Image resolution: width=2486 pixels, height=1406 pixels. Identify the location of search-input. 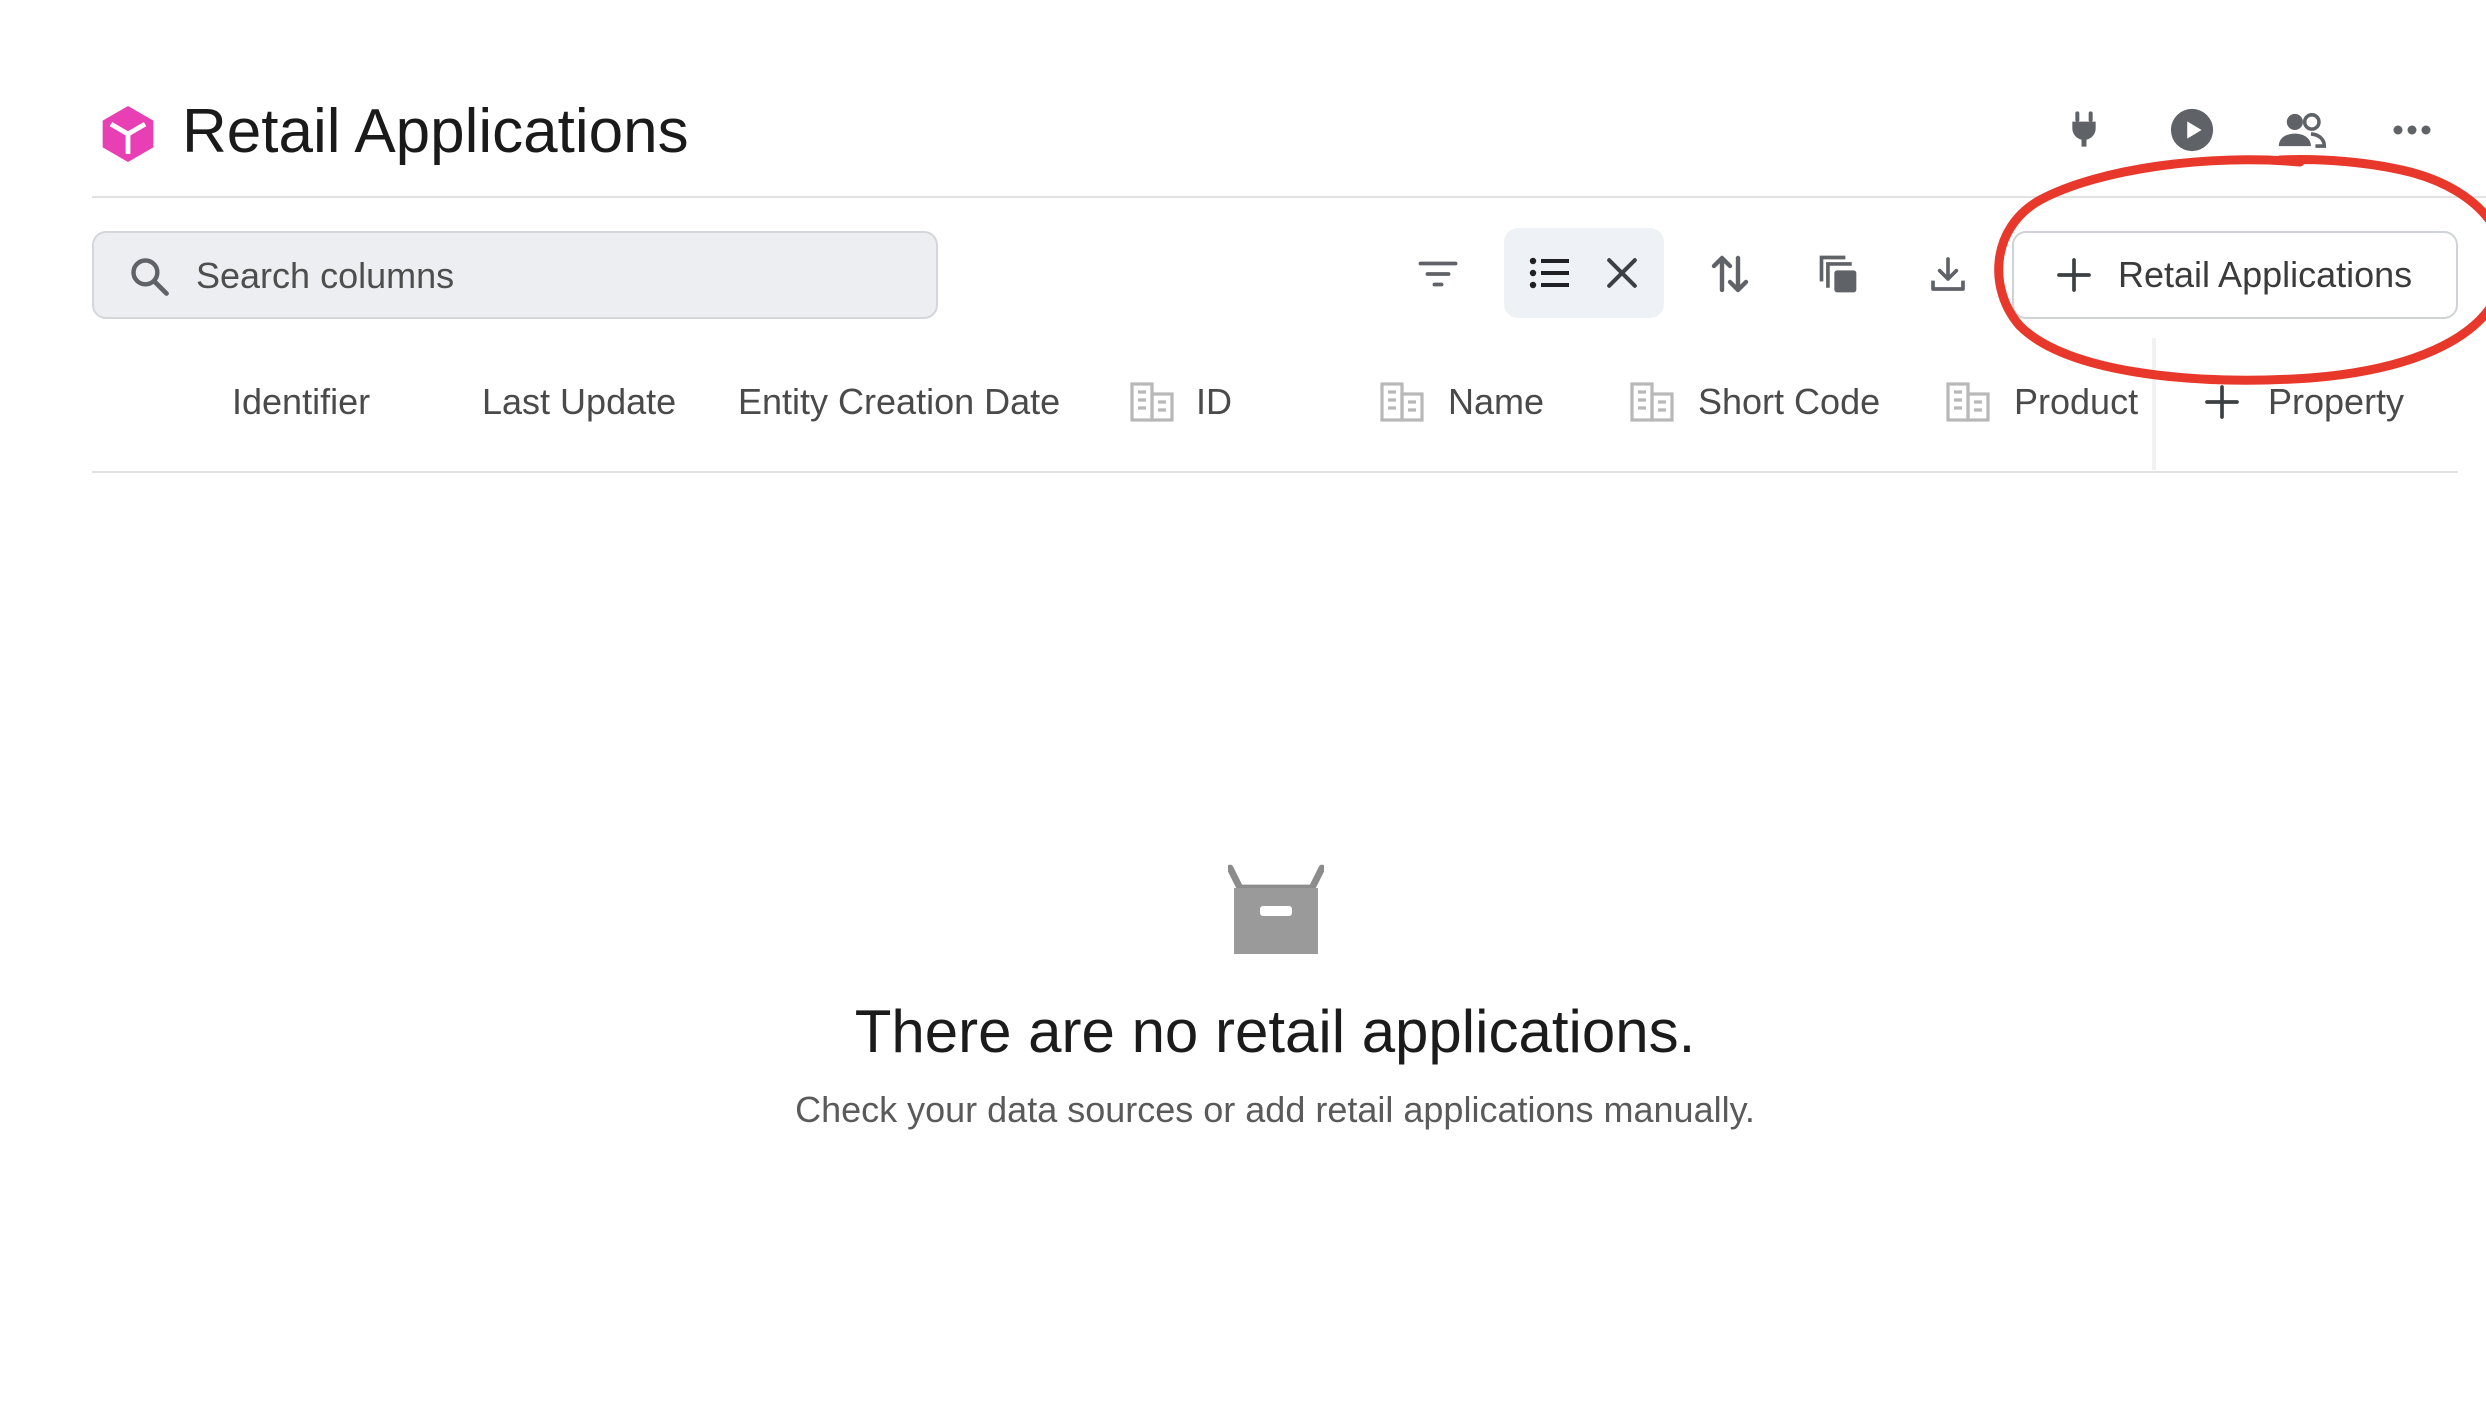
(556, 276).